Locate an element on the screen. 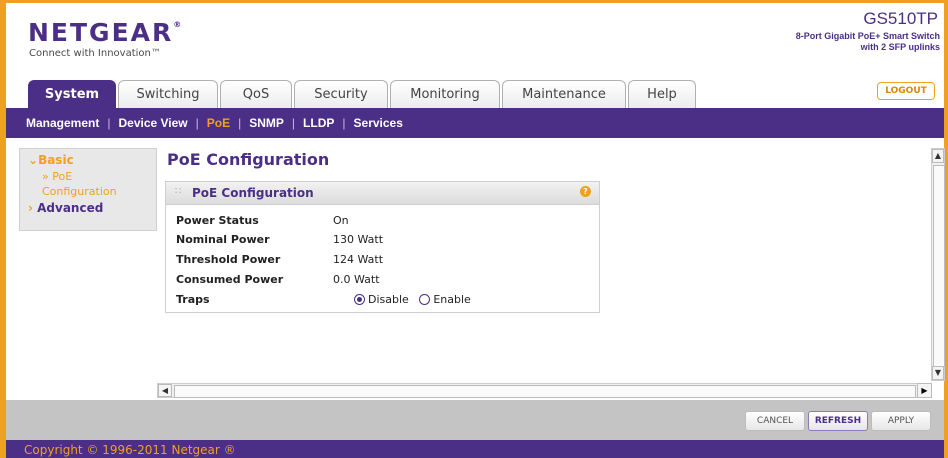 This screenshot has height=458, width=948. scroll-right-icon: ▶ is located at coordinates (924, 390).